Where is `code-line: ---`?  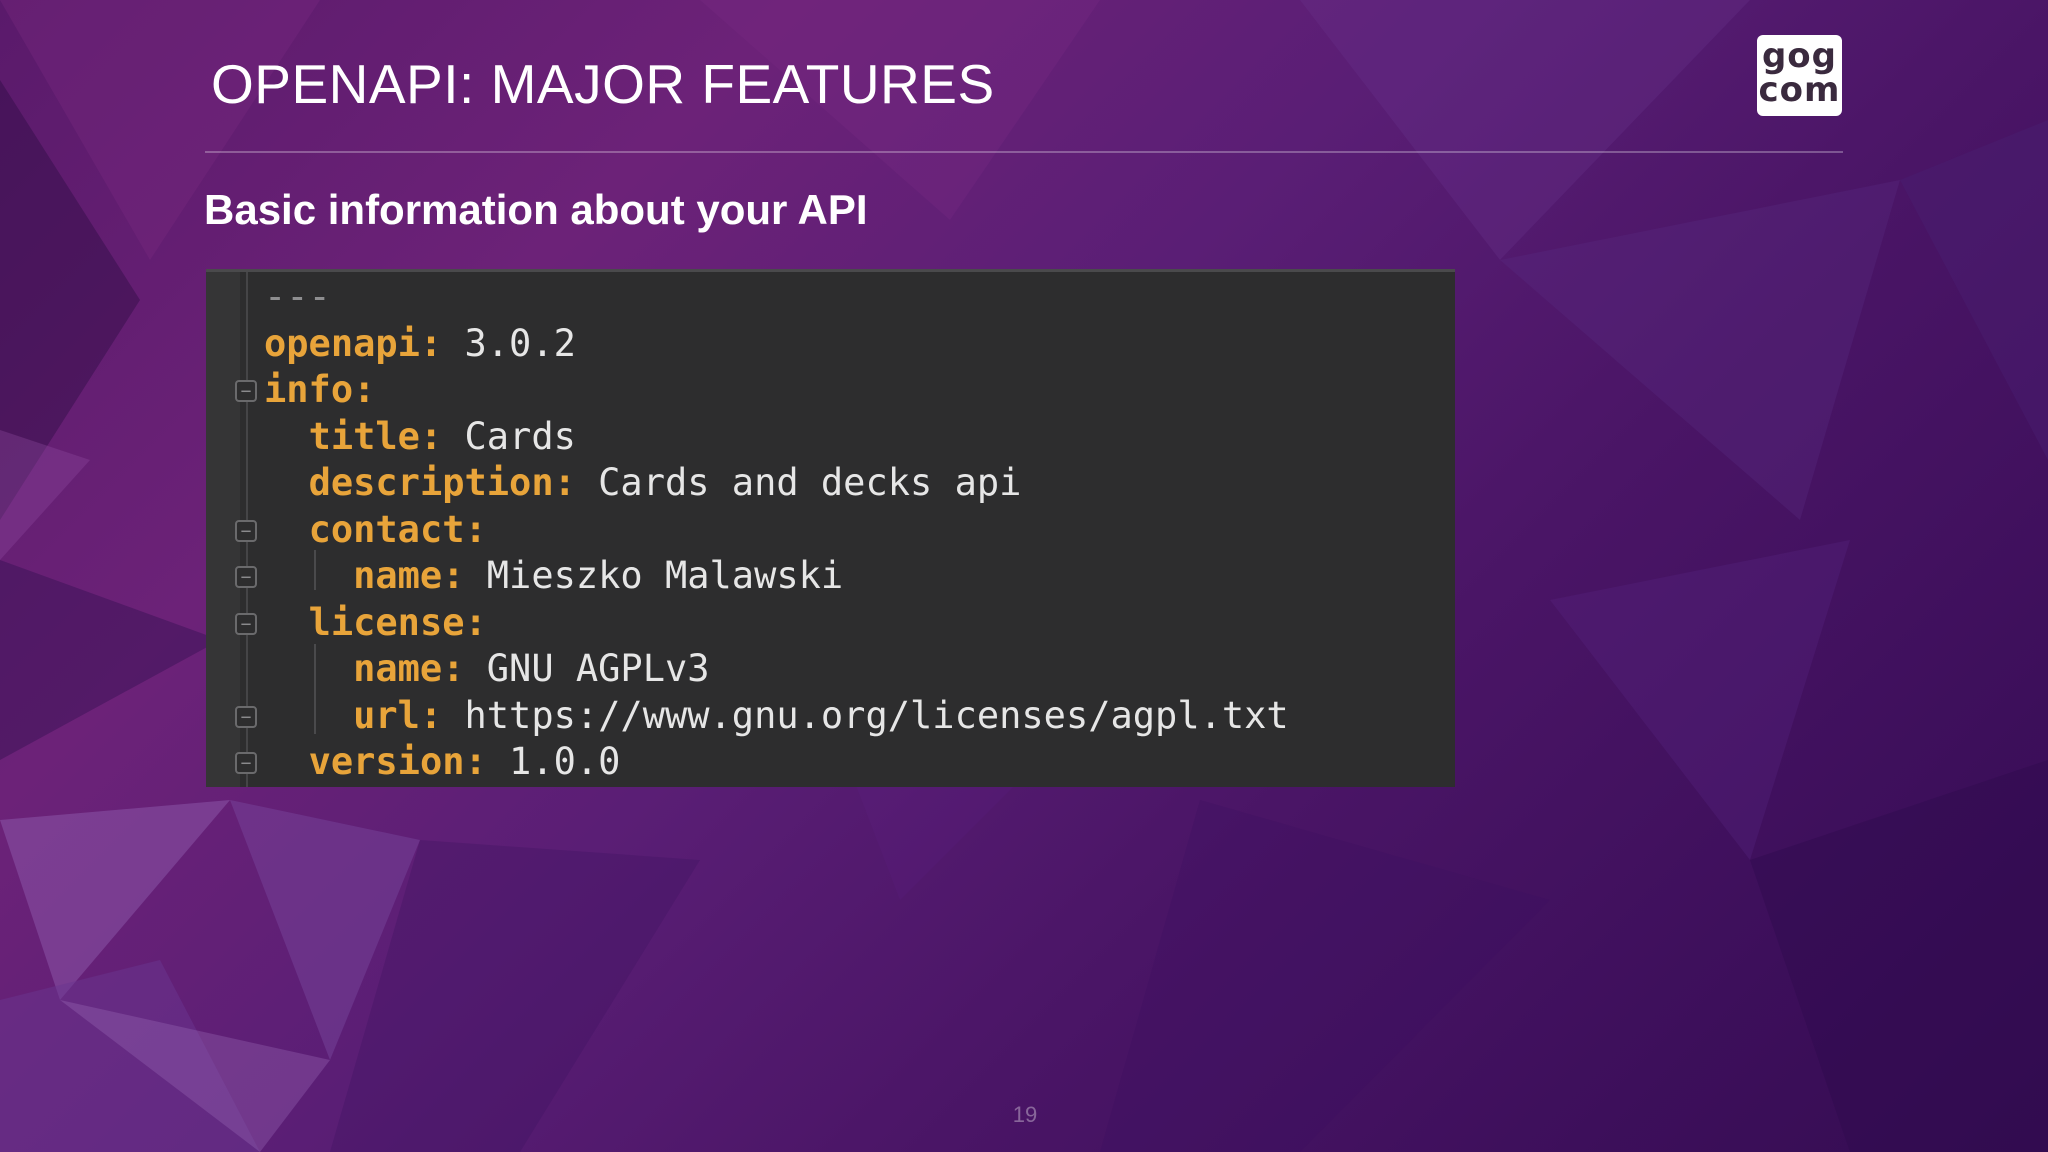 code-line: --- is located at coordinates (776, 297).